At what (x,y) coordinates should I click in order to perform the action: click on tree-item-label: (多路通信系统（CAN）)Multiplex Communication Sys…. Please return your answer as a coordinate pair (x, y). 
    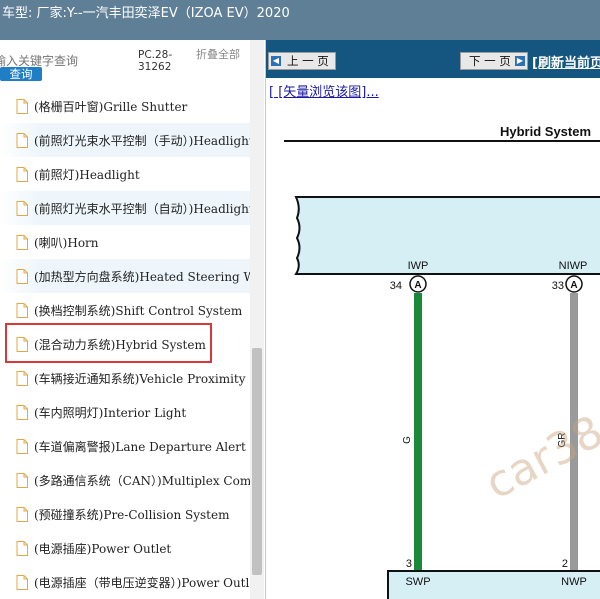
    Looking at the image, I should click on (142, 481).